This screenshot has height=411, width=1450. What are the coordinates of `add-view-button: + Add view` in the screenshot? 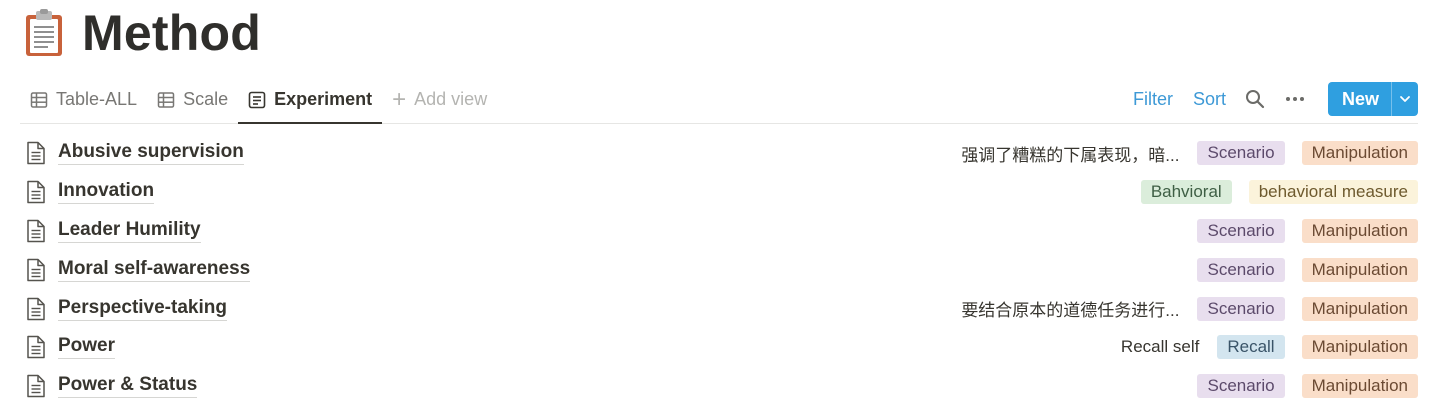 It's located at (439, 99).